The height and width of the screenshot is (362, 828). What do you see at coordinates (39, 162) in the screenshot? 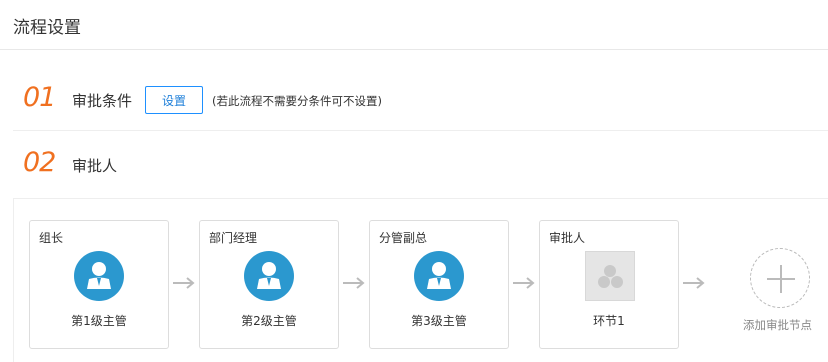
I see `step-number-2: 02` at bounding box center [39, 162].